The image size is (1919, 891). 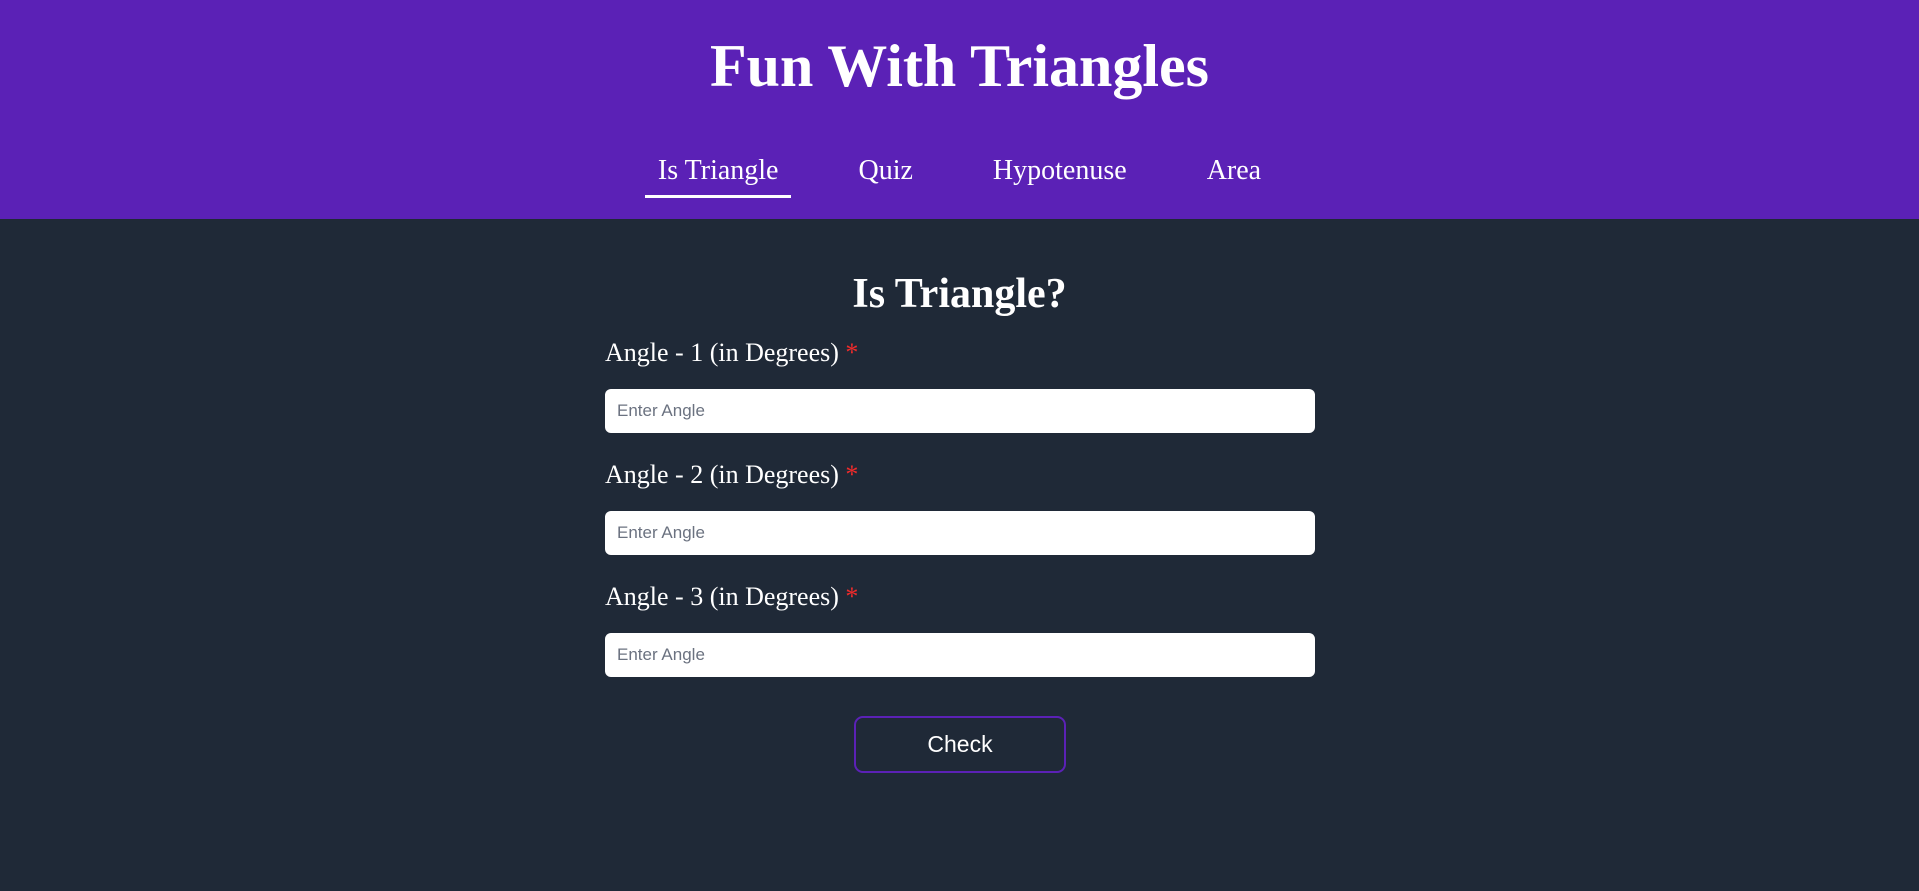 What do you see at coordinates (959, 174) in the screenshot?
I see `main-nav: Is Triangle Quiz Hypotenuse Area` at bounding box center [959, 174].